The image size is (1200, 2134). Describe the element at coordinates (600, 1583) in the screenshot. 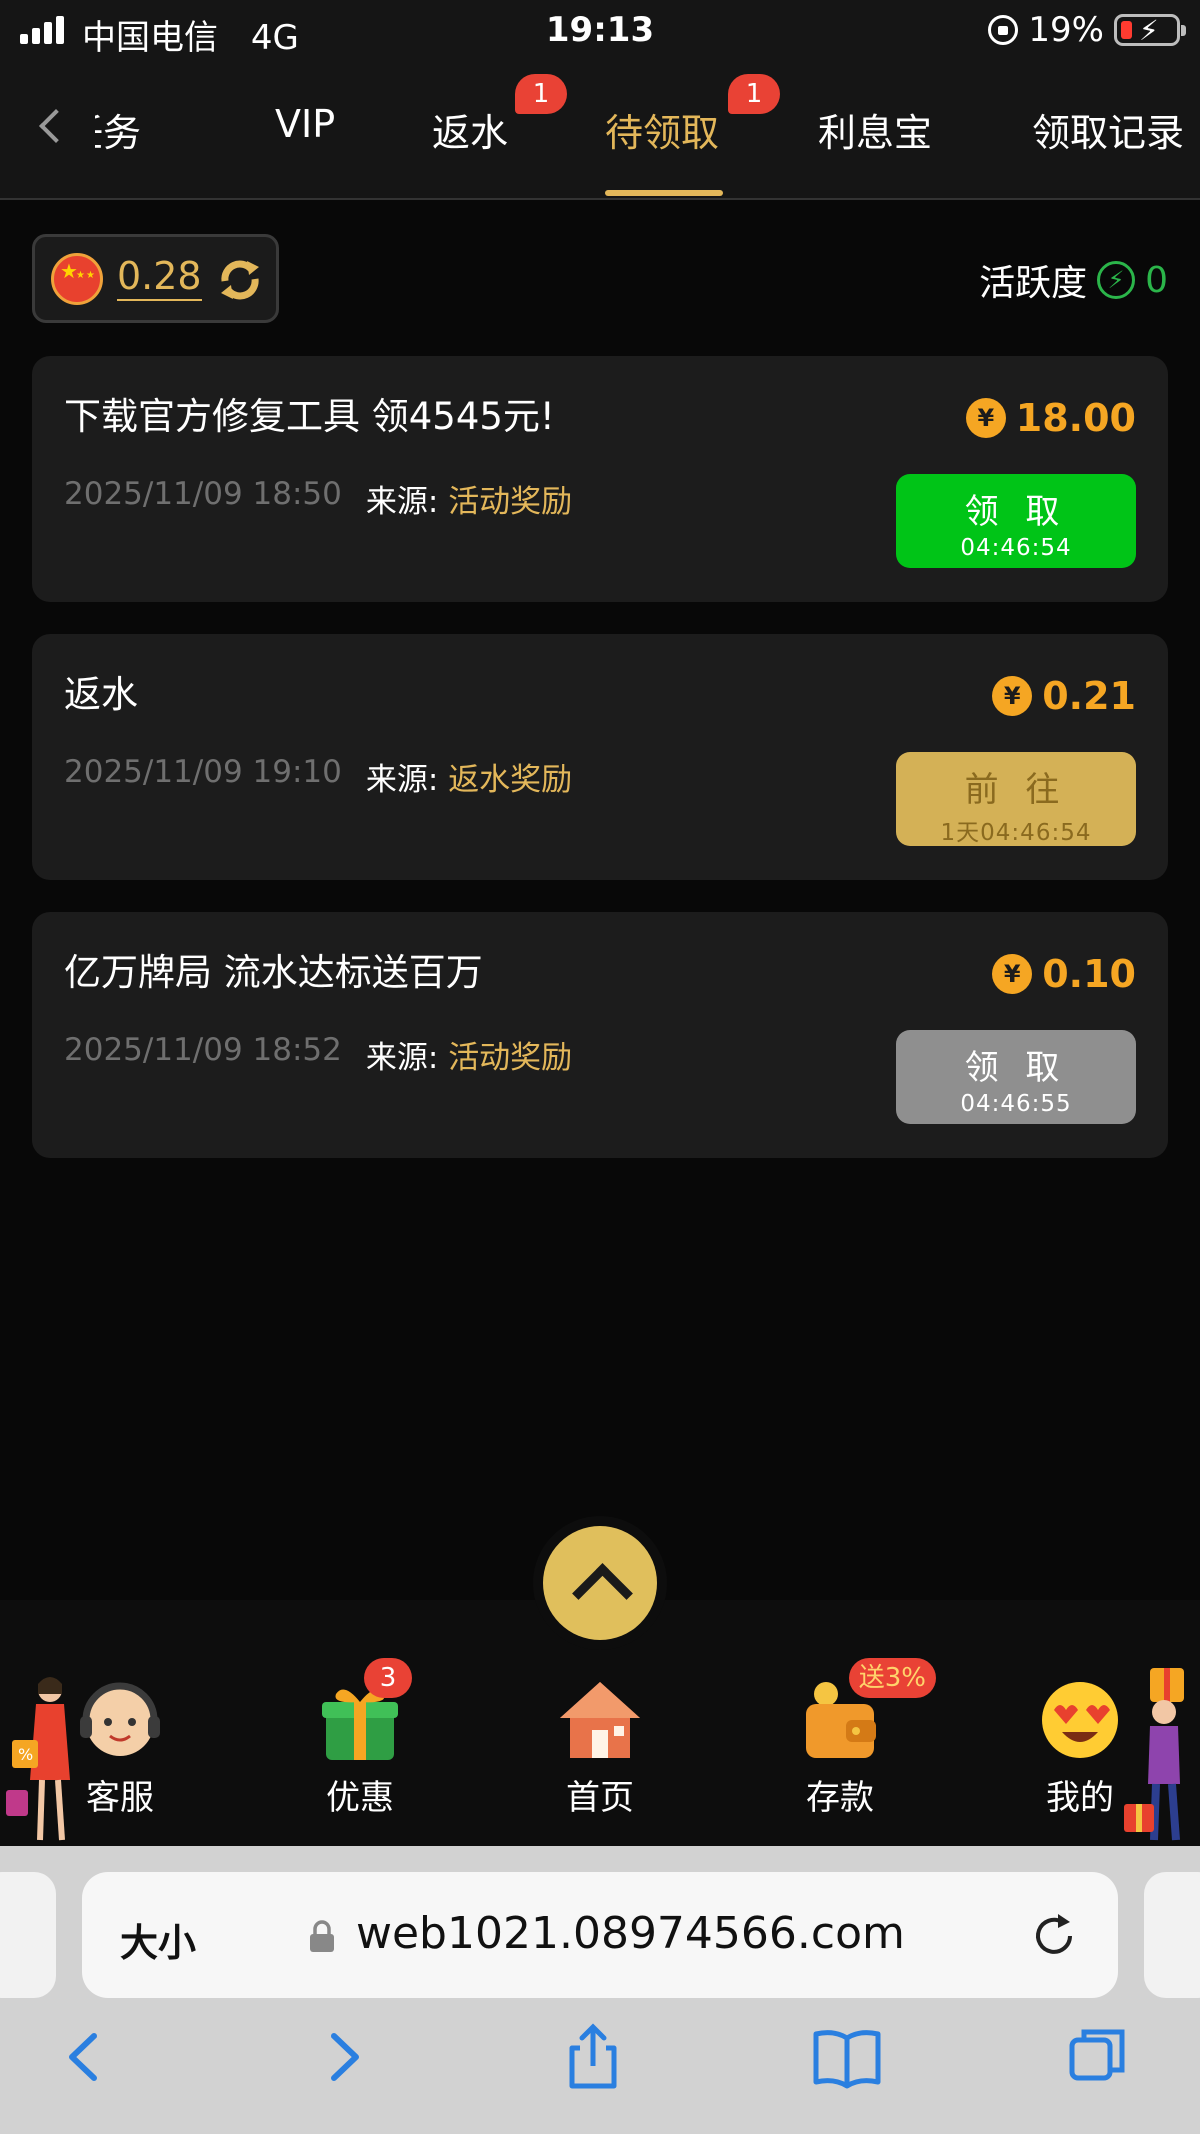

I see `scroll-to-top-button` at that location.